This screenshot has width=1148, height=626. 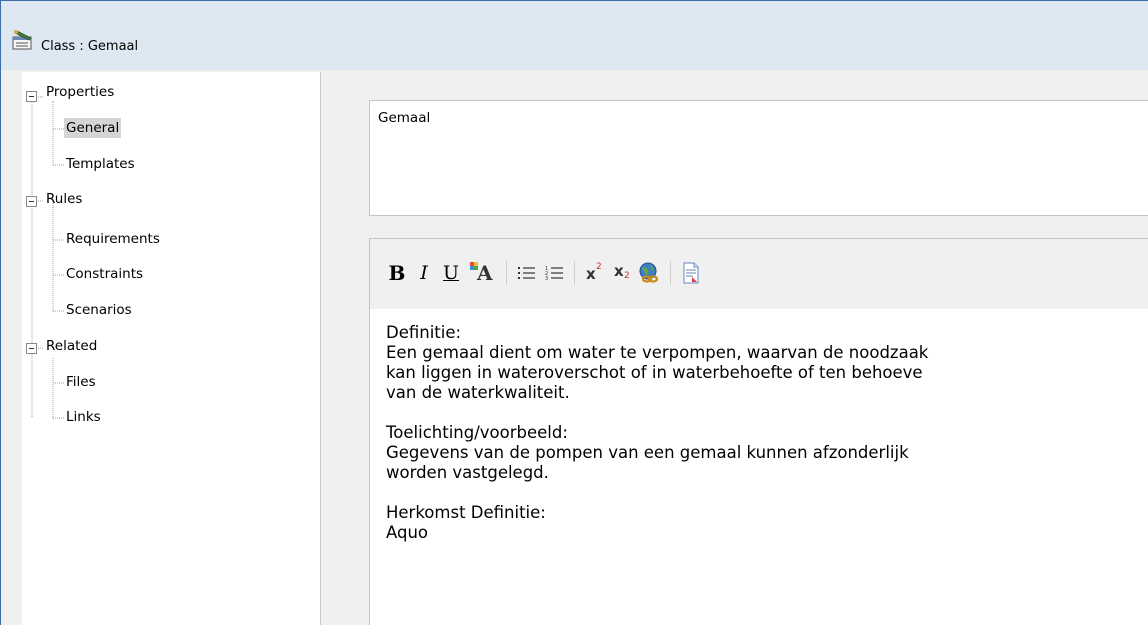 I want to click on superscript-base: x, so click(x=591, y=274).